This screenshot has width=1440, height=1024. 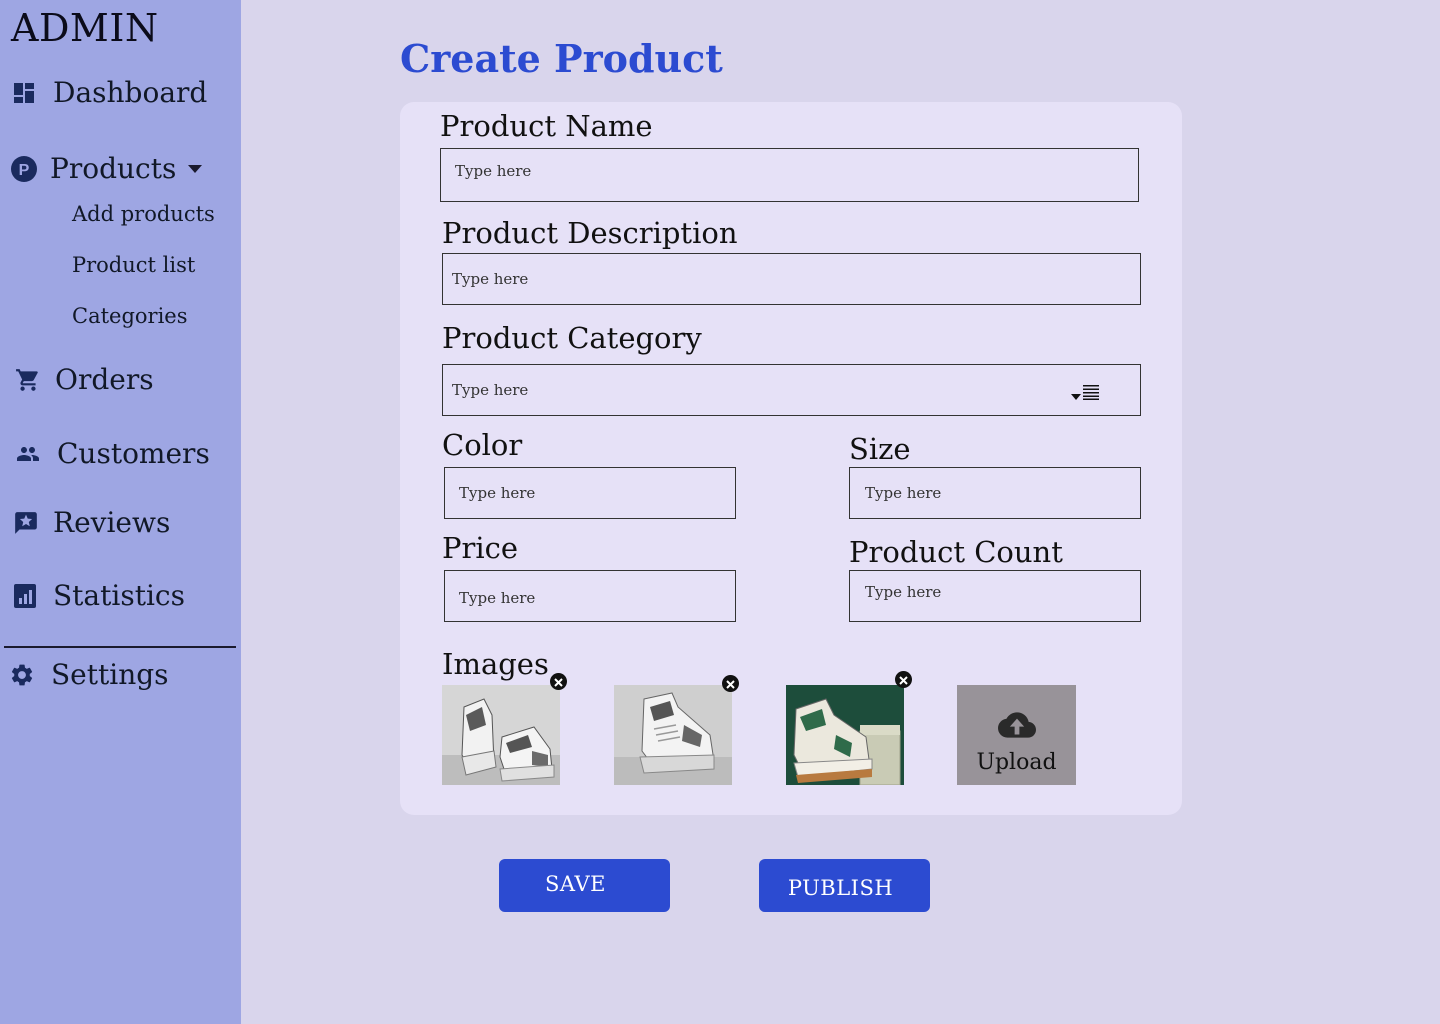 What do you see at coordinates (880, 449) in the screenshot?
I see `size-label: Size` at bounding box center [880, 449].